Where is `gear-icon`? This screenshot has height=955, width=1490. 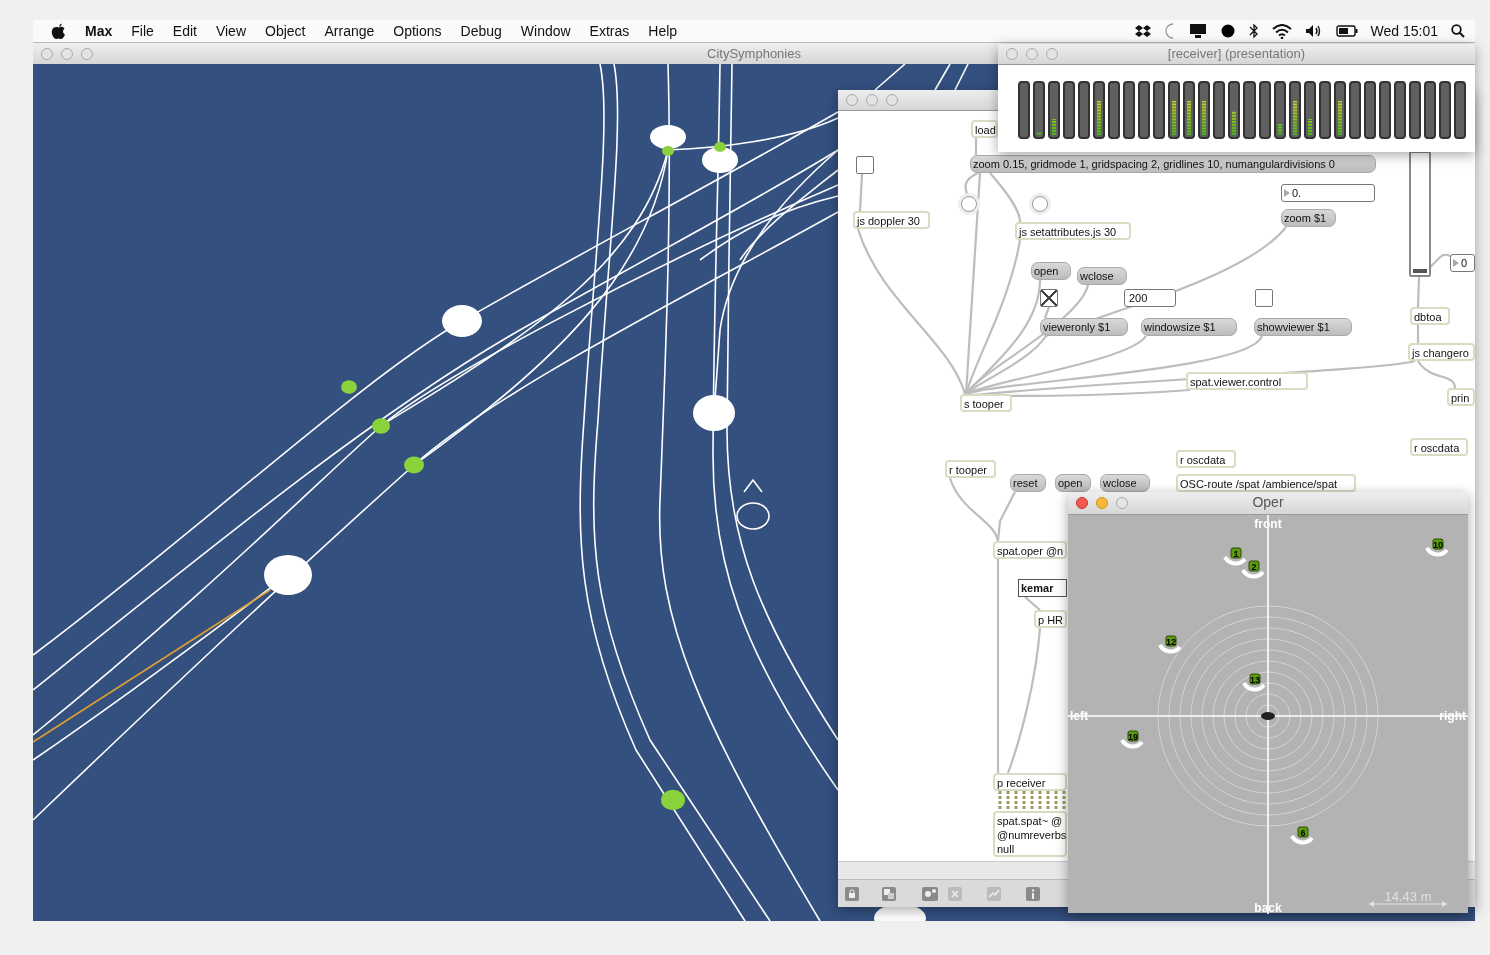 gear-icon is located at coordinates (930, 894).